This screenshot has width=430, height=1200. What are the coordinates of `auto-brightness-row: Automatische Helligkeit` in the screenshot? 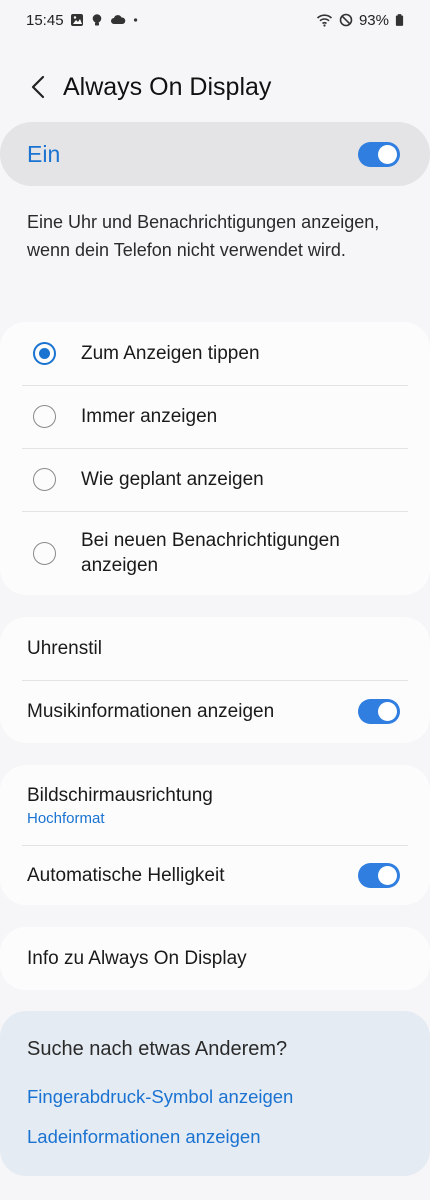 It's located at (215, 875).